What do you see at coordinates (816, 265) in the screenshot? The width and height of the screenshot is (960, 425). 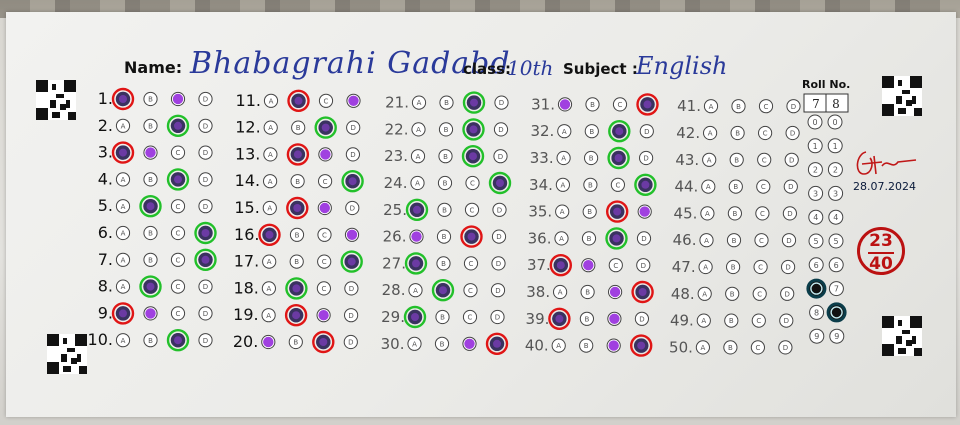 I see `roll-bubble-digit: 6` at bounding box center [816, 265].